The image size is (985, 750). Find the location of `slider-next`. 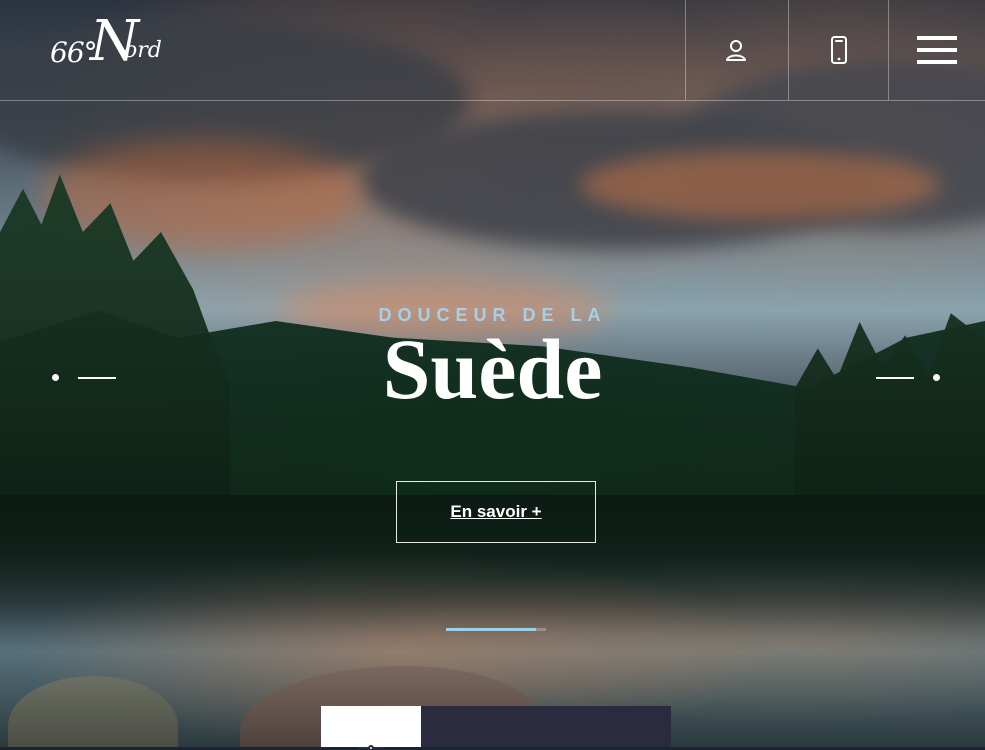

slider-next is located at coordinates (908, 378).